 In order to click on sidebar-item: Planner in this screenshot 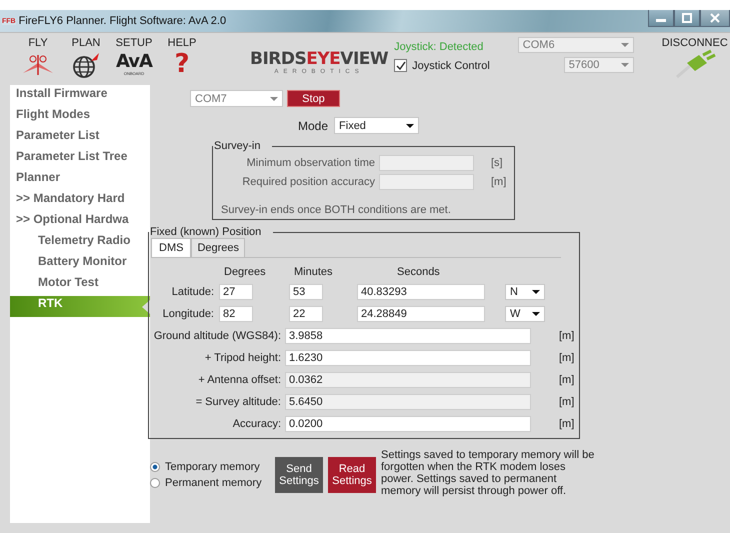, I will do `click(80, 180)`.